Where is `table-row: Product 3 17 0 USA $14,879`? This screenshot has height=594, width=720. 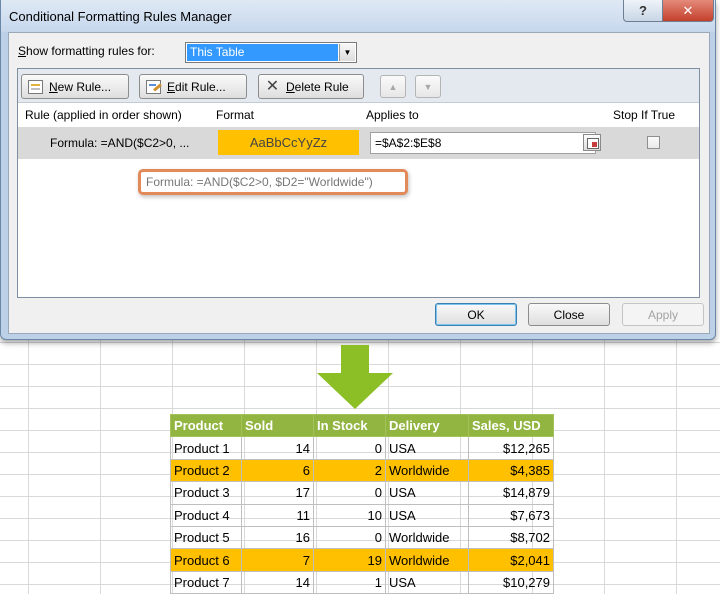
table-row: Product 3 17 0 USA $14,879 is located at coordinates (362, 493).